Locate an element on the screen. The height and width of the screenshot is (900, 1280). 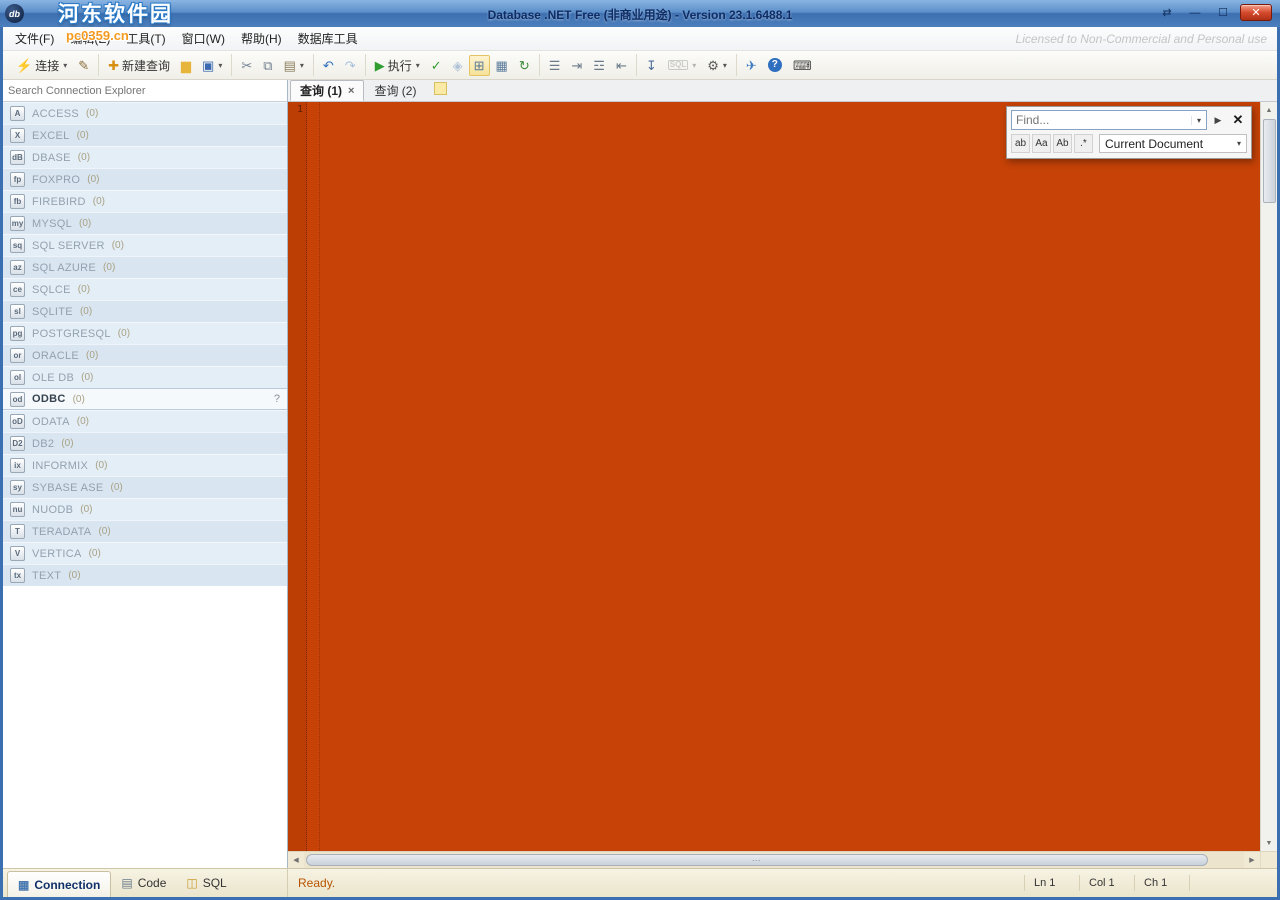
find-scope-dropdown: Current Document ▾ is located at coordinates (1173, 143).